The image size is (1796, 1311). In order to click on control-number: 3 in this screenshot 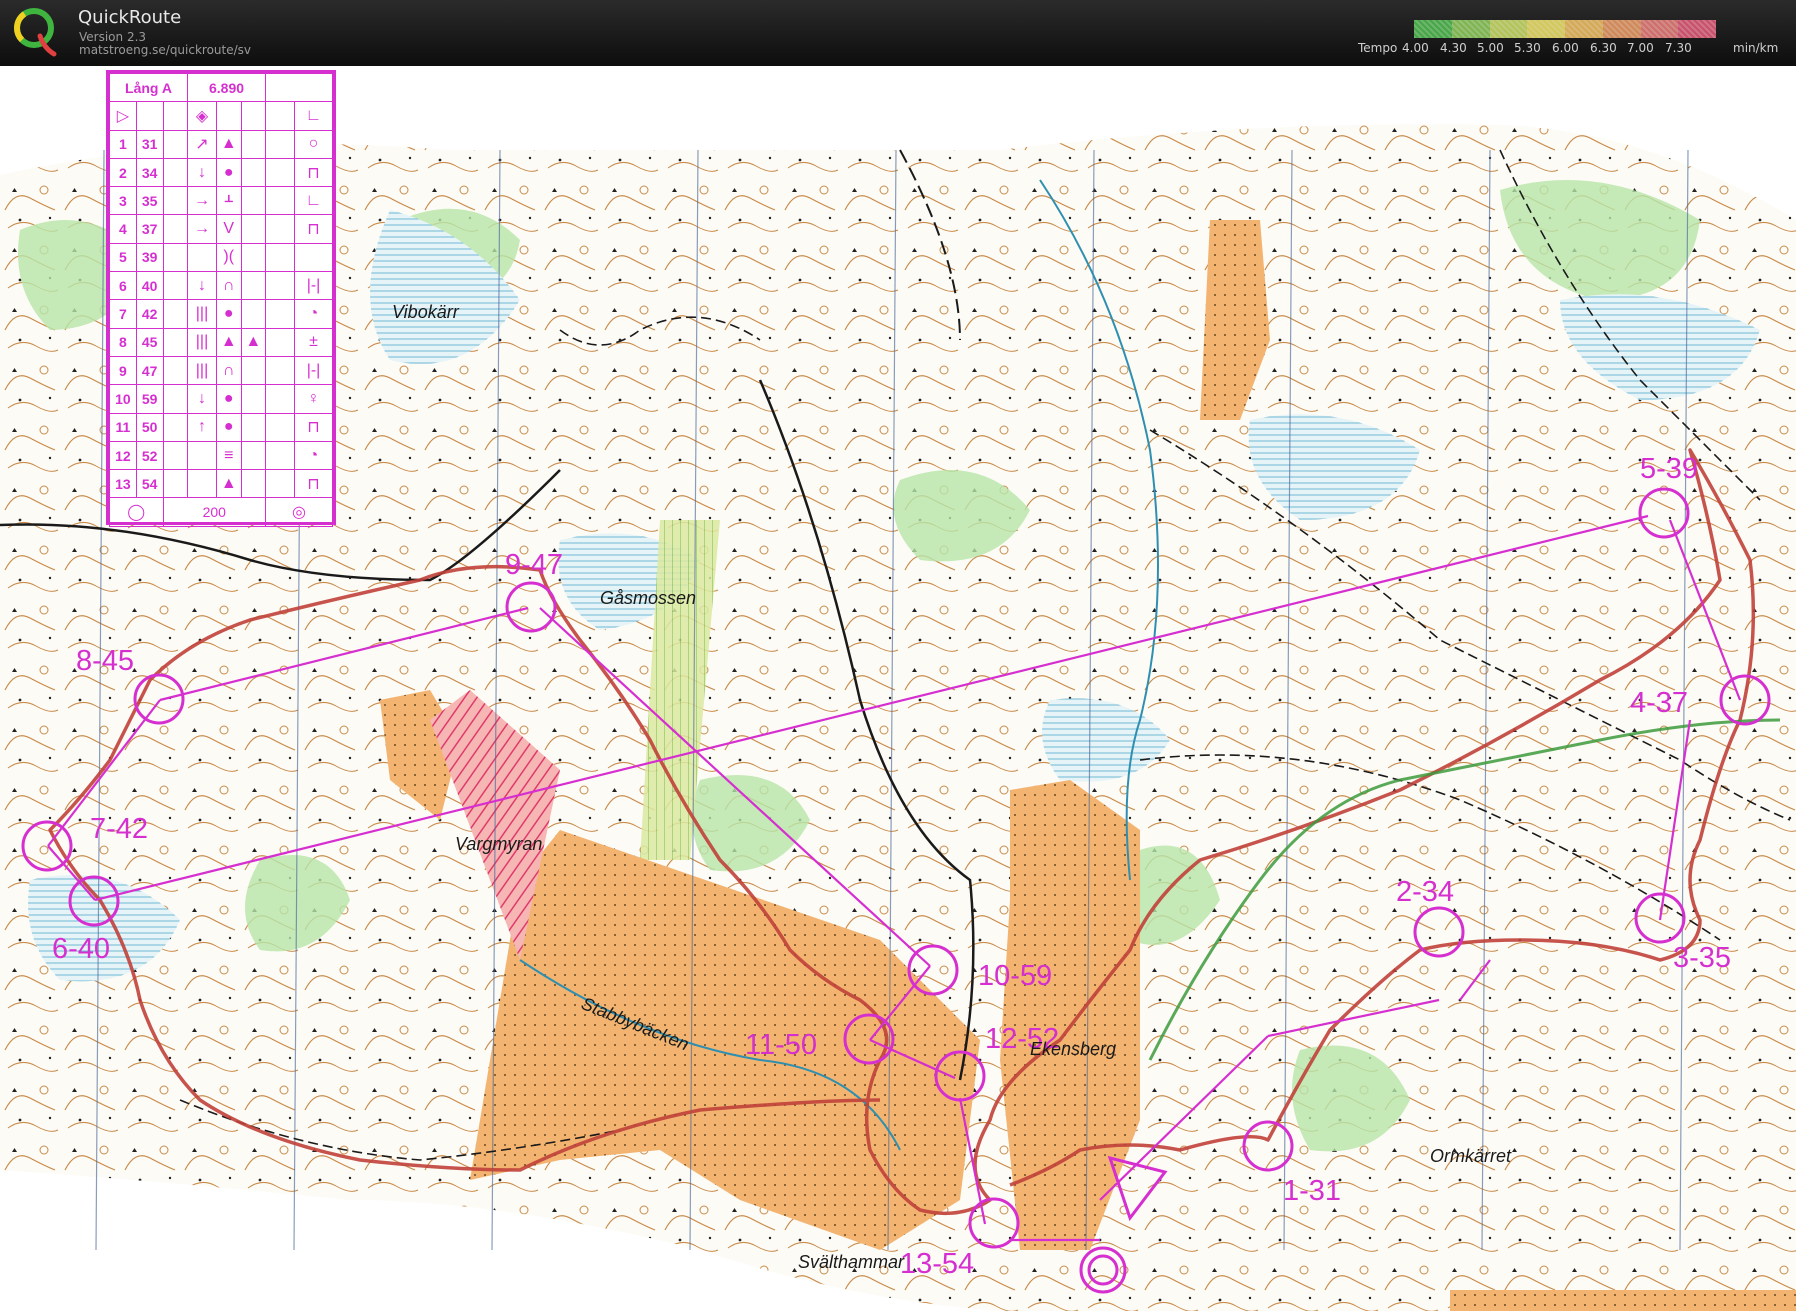, I will do `click(123, 201)`.